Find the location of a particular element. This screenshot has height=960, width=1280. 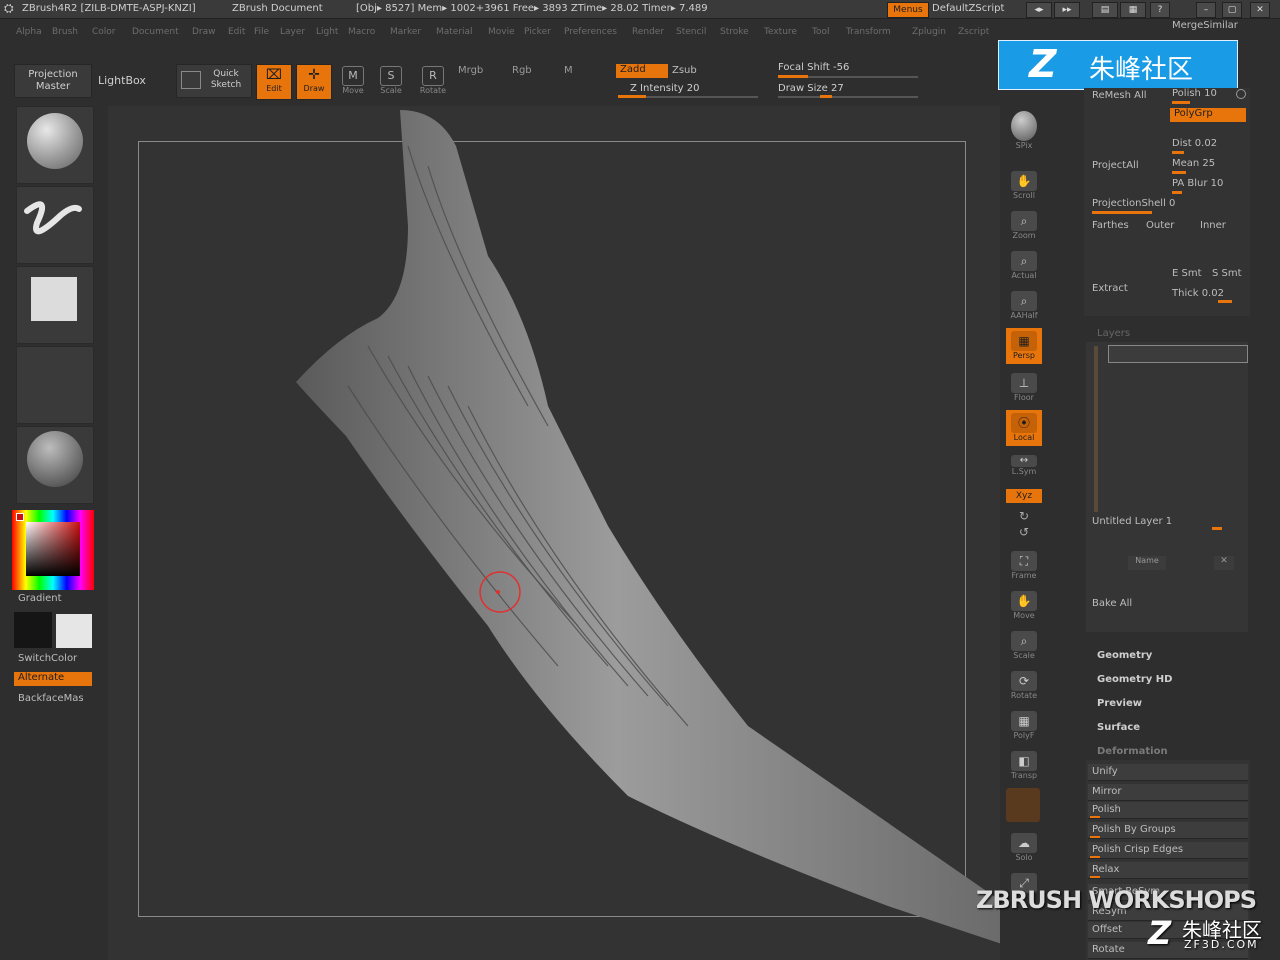

menu-stencil: Stencil is located at coordinates (691, 32).